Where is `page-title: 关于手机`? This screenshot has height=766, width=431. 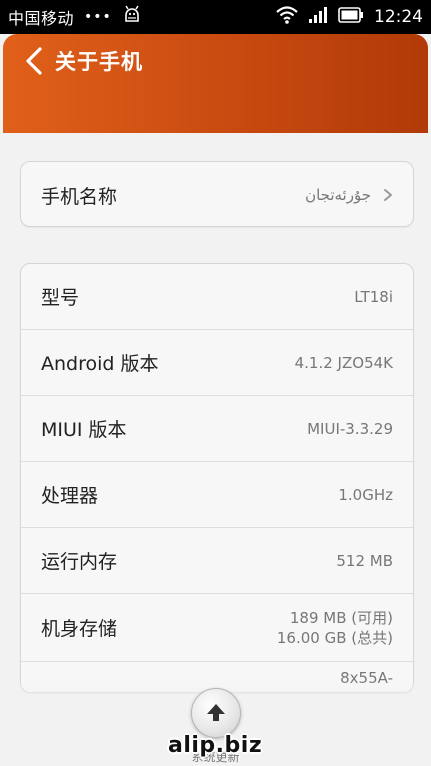
page-title: 关于手机 is located at coordinates (99, 62).